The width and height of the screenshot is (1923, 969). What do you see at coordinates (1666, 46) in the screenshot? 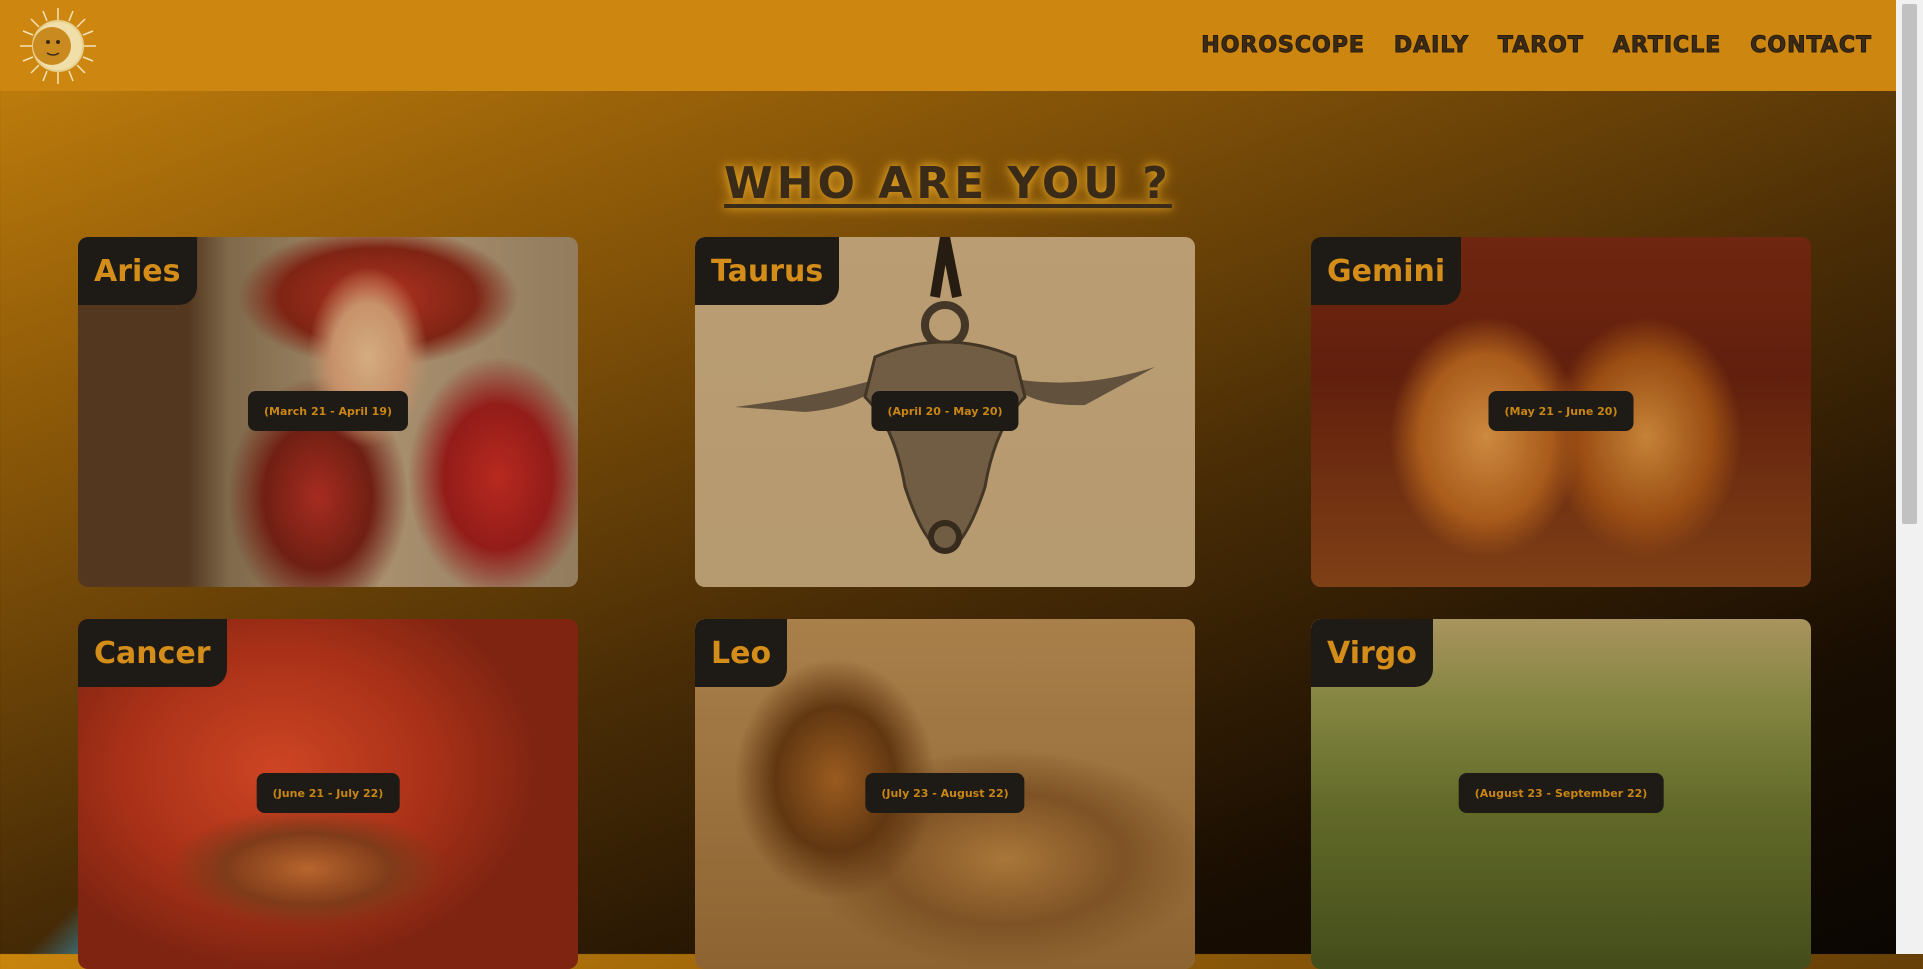
I see `nav-article-link: ARTICLE` at bounding box center [1666, 46].